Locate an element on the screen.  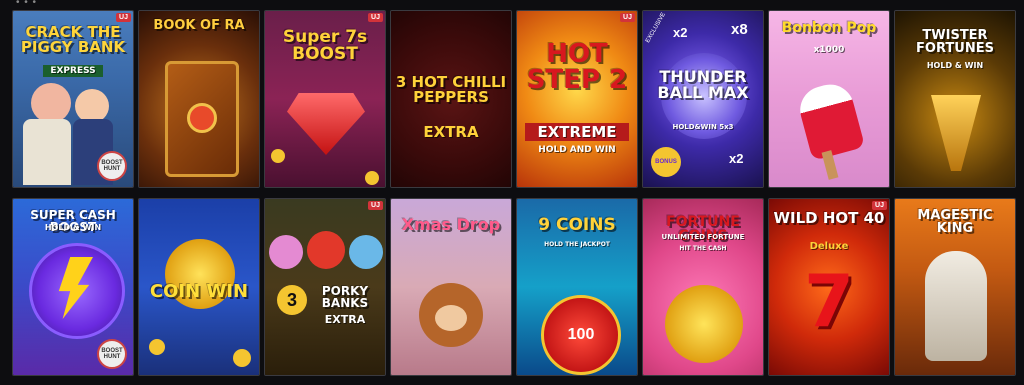
game-tile-wild-hot-40-deluxe: WILD HOT 40 Deluxe 7 UJ is located at coordinates (829, 287).